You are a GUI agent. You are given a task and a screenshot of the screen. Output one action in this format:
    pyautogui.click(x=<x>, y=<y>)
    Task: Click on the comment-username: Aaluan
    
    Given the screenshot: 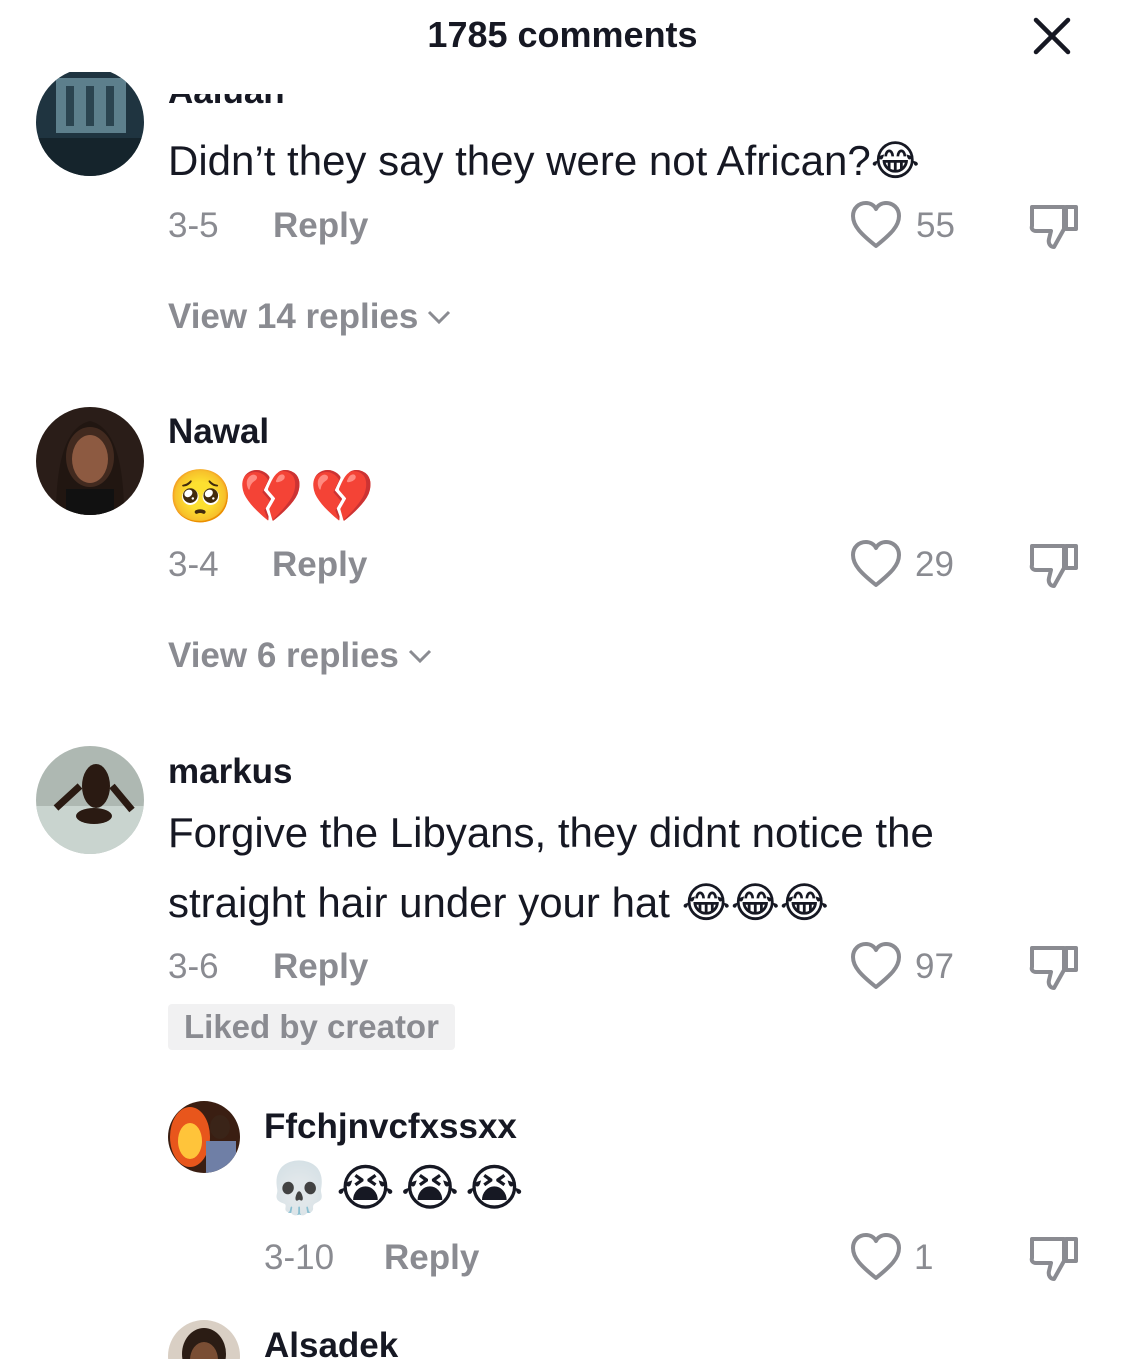 What is the action you would take?
    pyautogui.click(x=226, y=103)
    